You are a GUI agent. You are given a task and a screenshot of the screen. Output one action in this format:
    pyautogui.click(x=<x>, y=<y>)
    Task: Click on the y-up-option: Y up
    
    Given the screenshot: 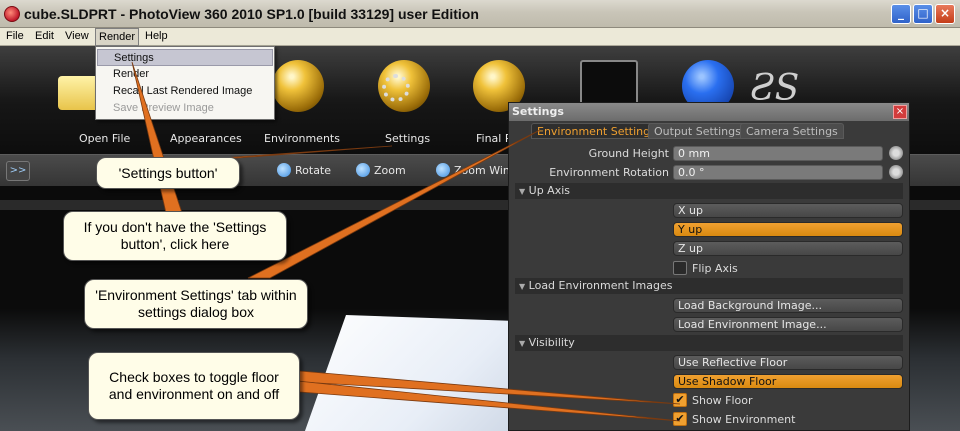 What is the action you would take?
    pyautogui.click(x=788, y=229)
    